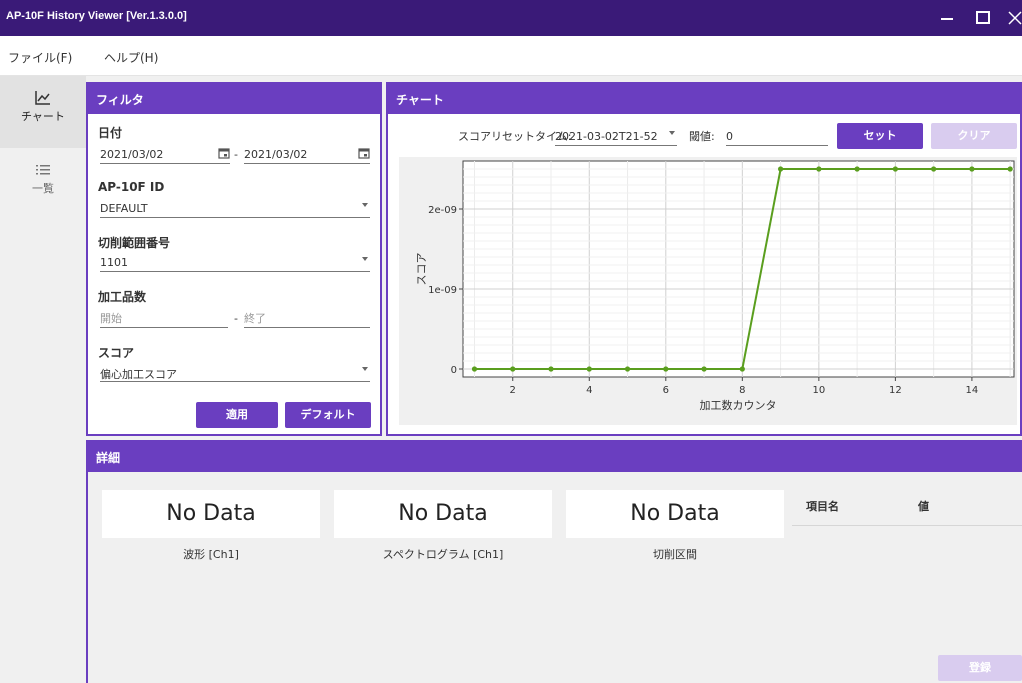 This screenshot has width=1022, height=683. I want to click on reset-time-select: 2021-03-02T21-52, so click(616, 137).